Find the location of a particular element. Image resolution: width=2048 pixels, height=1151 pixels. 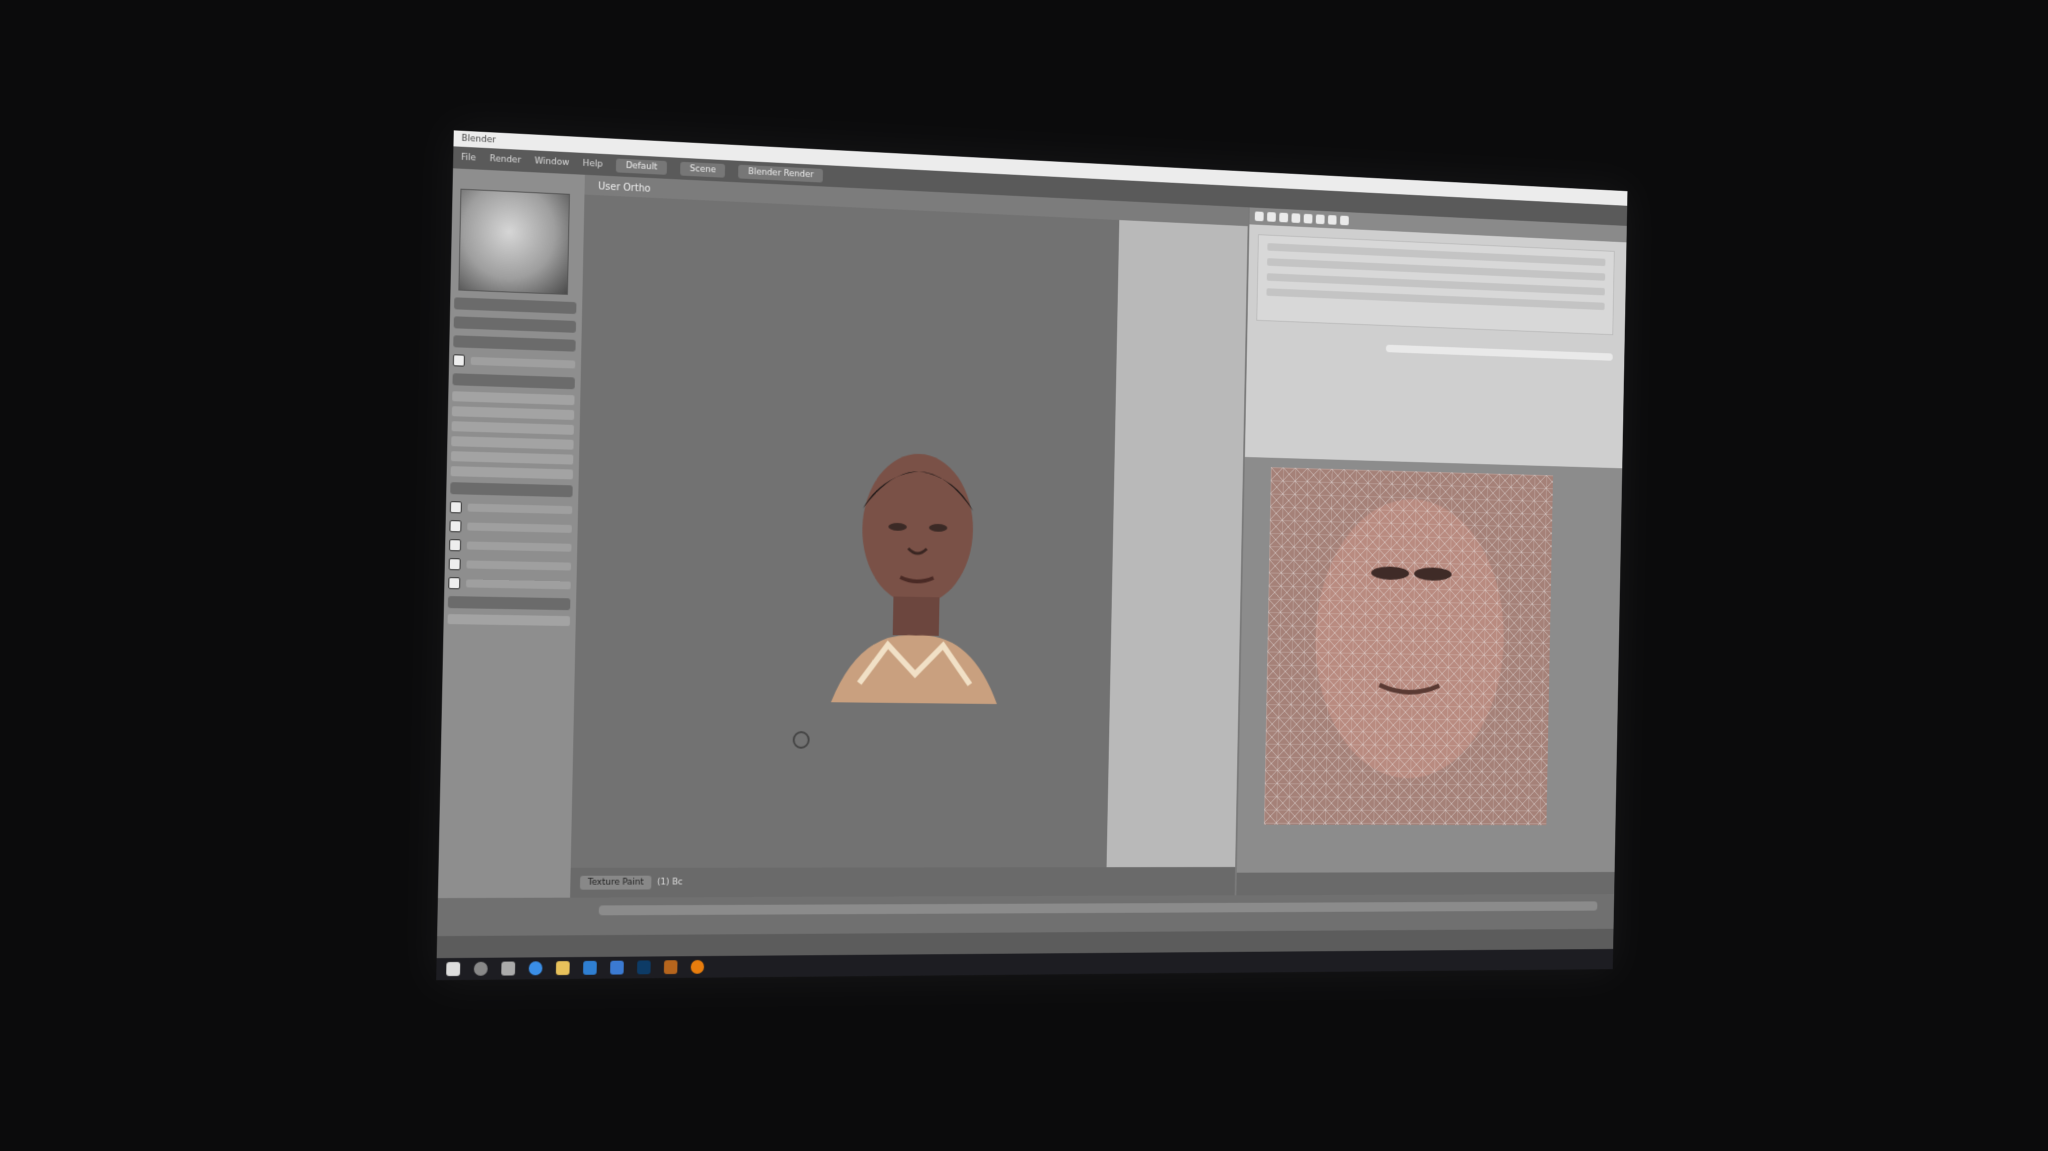

tab-object is located at coordinates (1296, 218).